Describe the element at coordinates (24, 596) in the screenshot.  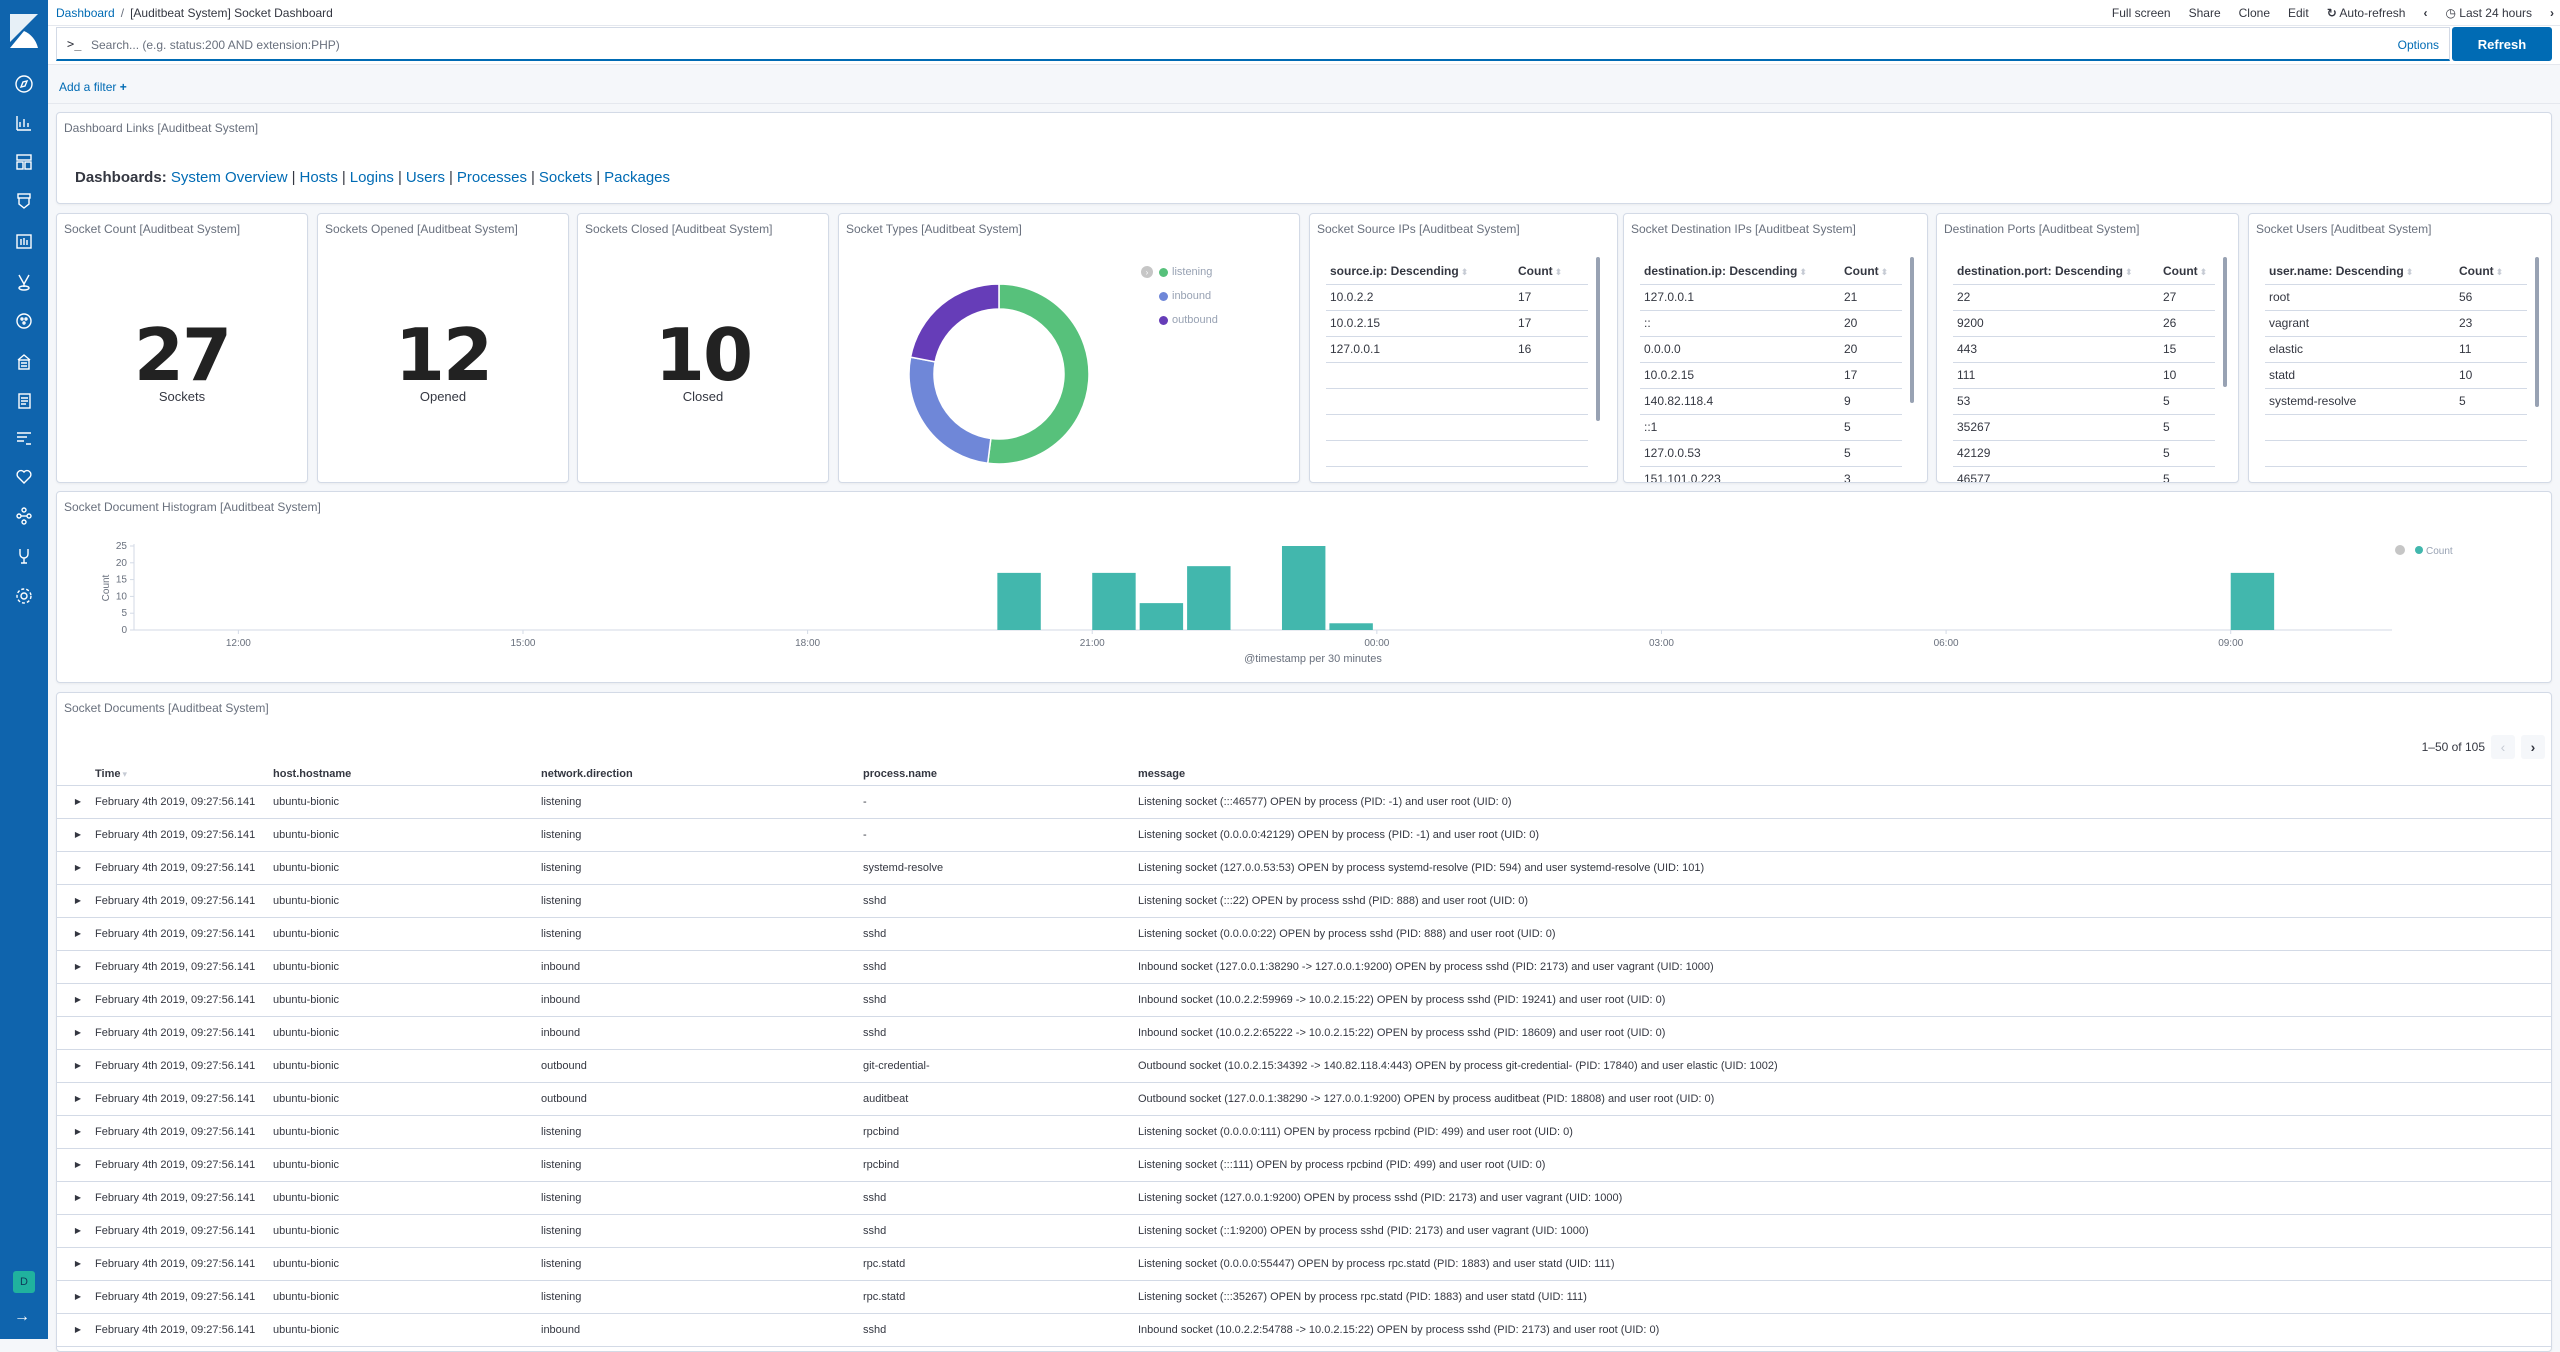
I see `management-icon` at that location.